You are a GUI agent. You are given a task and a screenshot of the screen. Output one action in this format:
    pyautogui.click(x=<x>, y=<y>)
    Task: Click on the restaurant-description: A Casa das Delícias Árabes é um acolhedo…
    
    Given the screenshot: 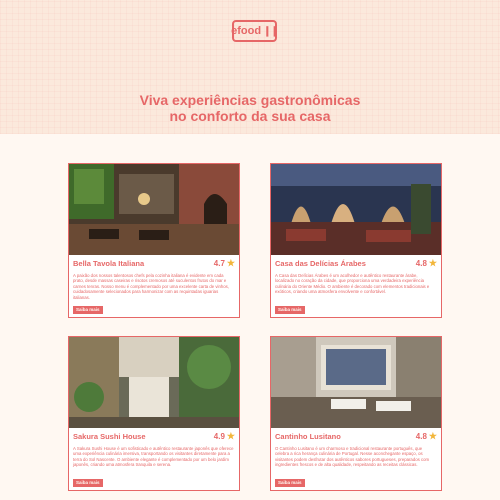 What is the action you would take?
    pyautogui.click(x=352, y=284)
    